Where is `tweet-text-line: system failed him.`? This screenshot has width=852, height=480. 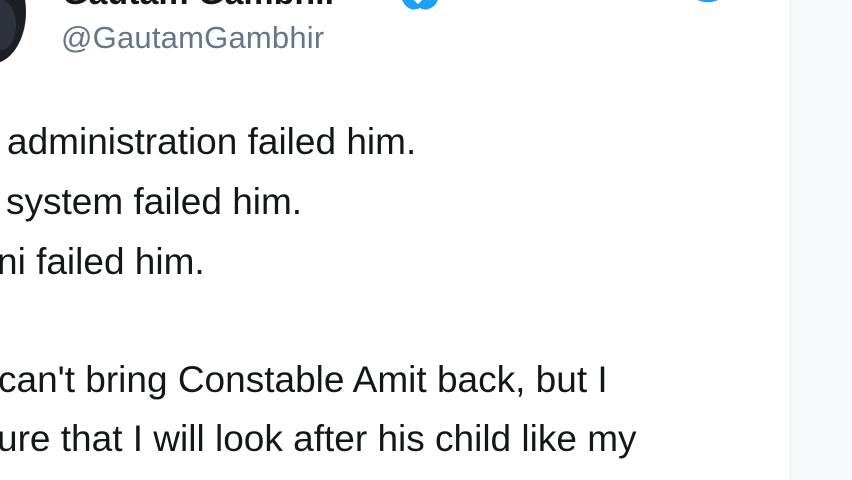 tweet-text-line: system failed him. is located at coordinates (154, 201).